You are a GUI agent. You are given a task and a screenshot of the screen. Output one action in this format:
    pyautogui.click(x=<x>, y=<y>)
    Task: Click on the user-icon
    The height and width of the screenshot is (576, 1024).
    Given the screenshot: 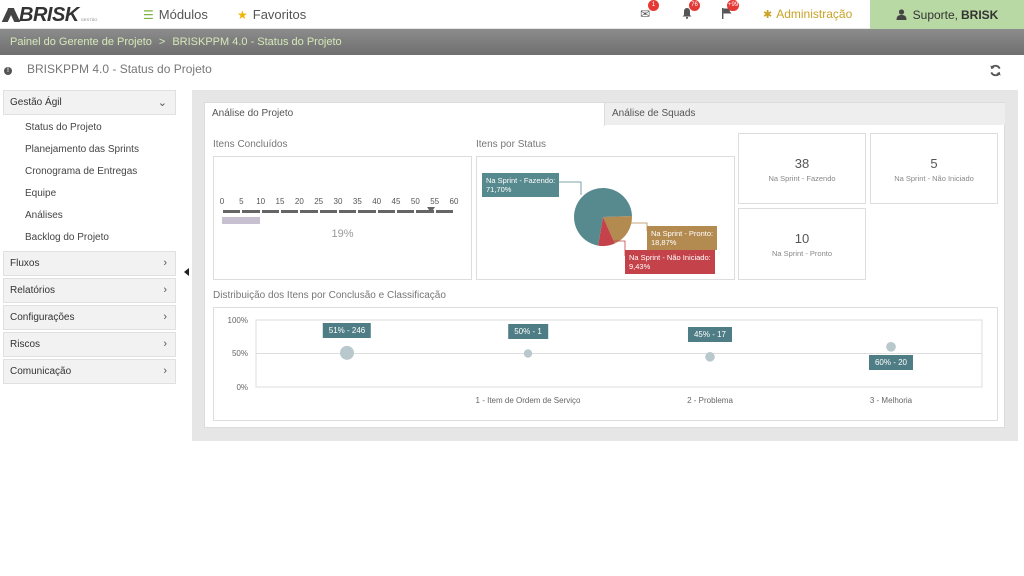 What is the action you would take?
    pyautogui.click(x=901, y=14)
    